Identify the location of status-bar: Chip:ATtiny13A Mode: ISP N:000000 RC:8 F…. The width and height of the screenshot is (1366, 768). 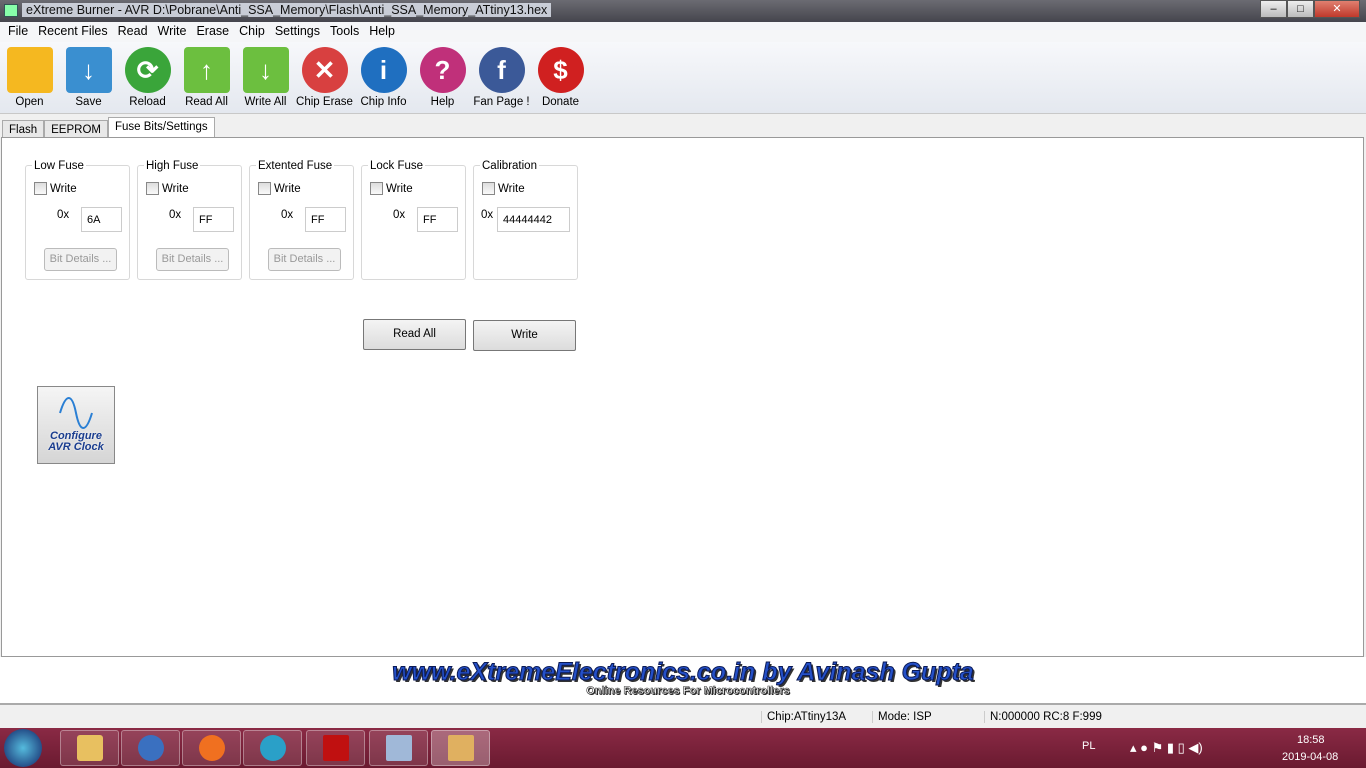
(683, 717).